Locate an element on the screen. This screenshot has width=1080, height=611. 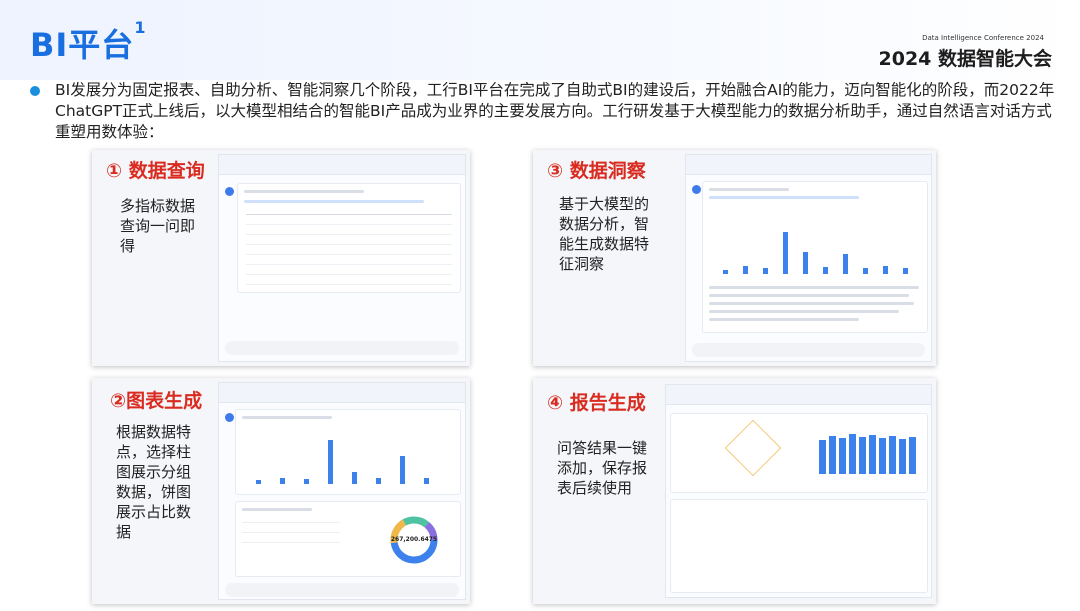
panel-description: 多指标数据查询一问即得 is located at coordinates (158, 226).